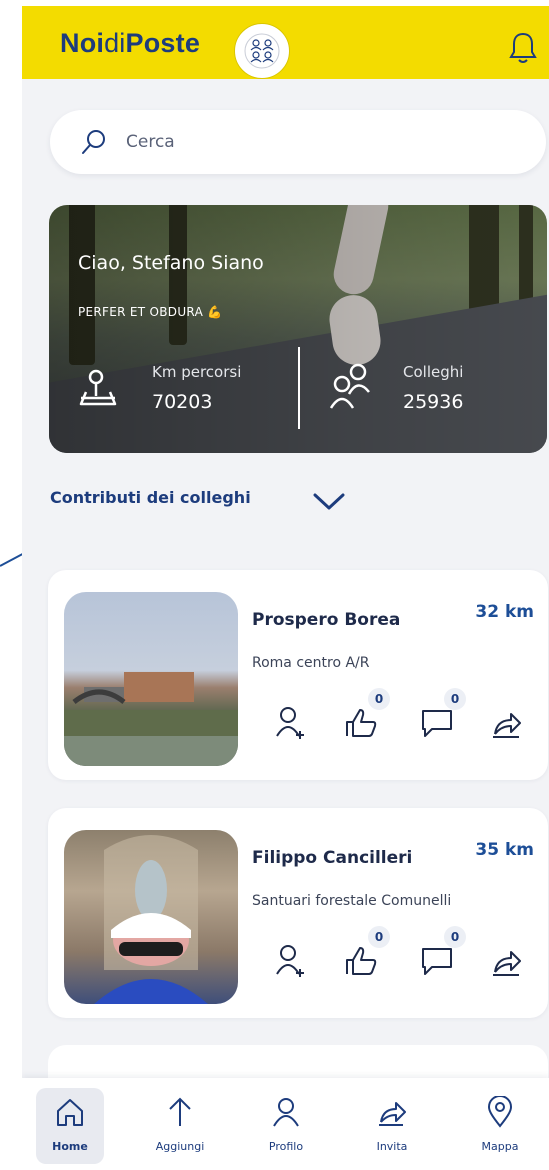  What do you see at coordinates (326, 620) in the screenshot?
I see `colleague-name: Prospero Borea` at bounding box center [326, 620].